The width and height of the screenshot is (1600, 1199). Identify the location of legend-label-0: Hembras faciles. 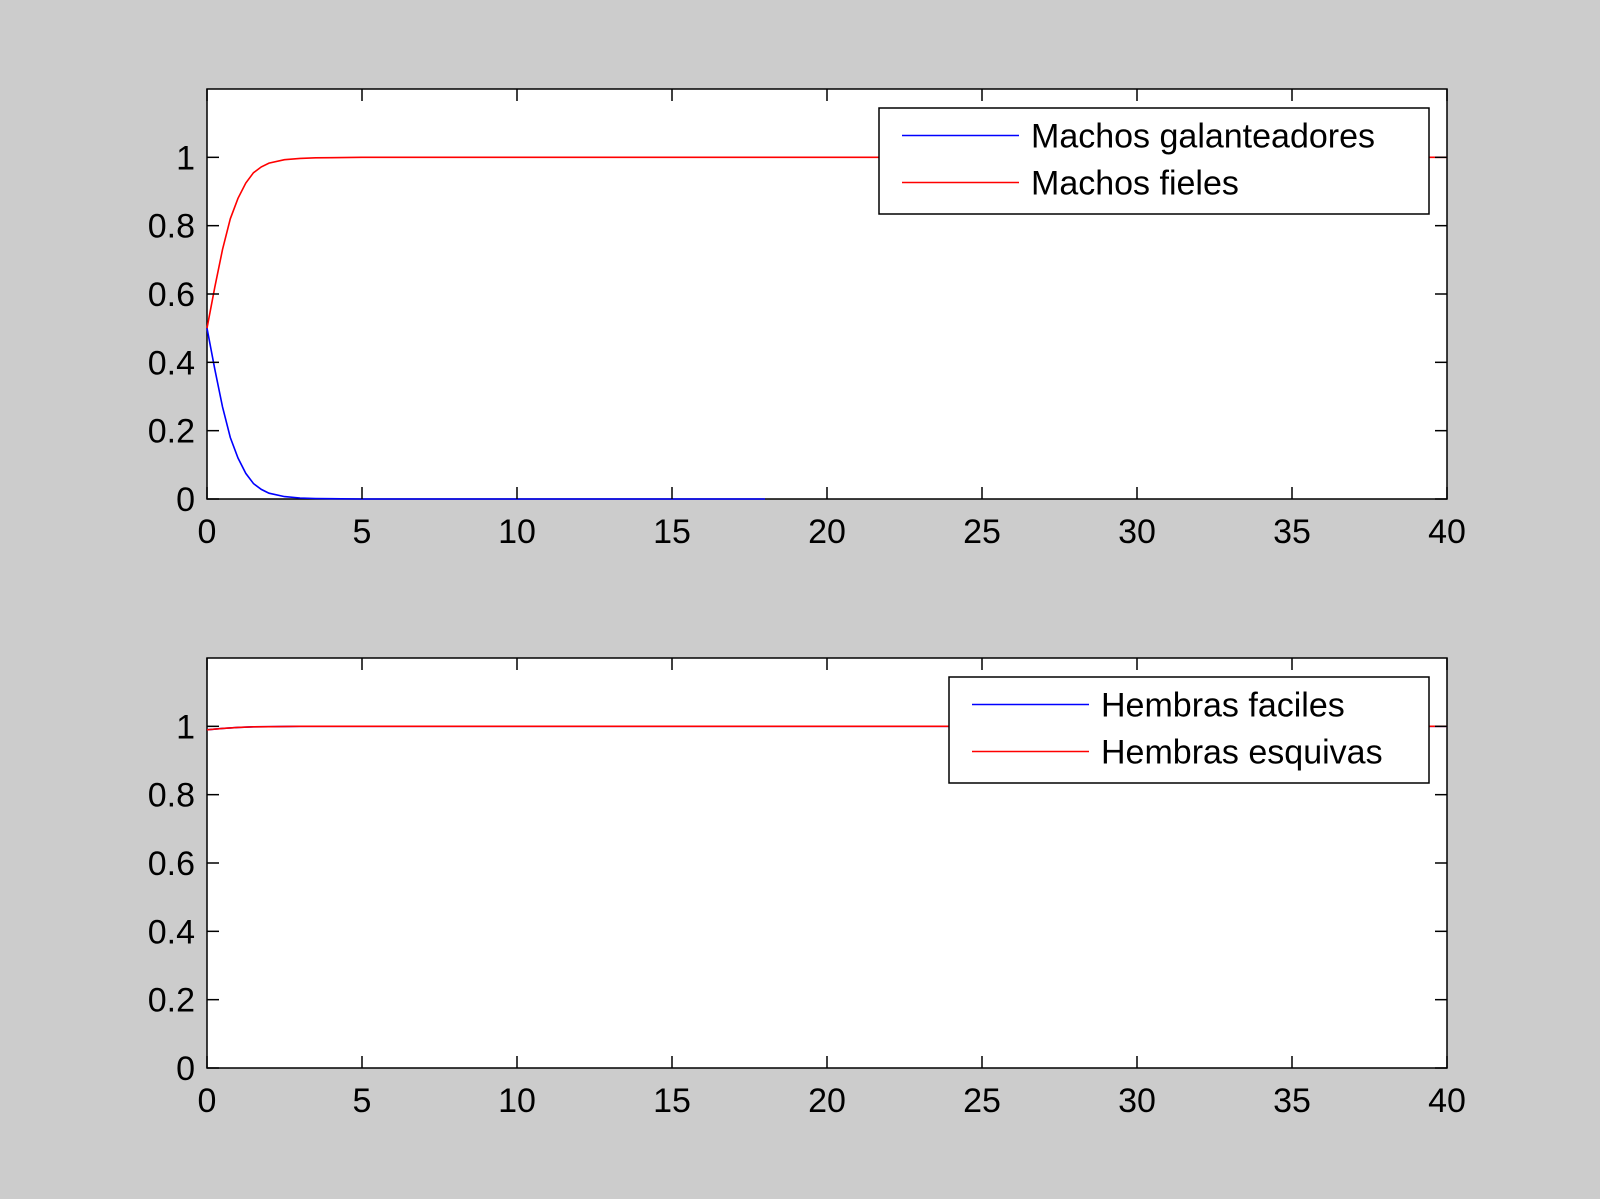
(1223, 706).